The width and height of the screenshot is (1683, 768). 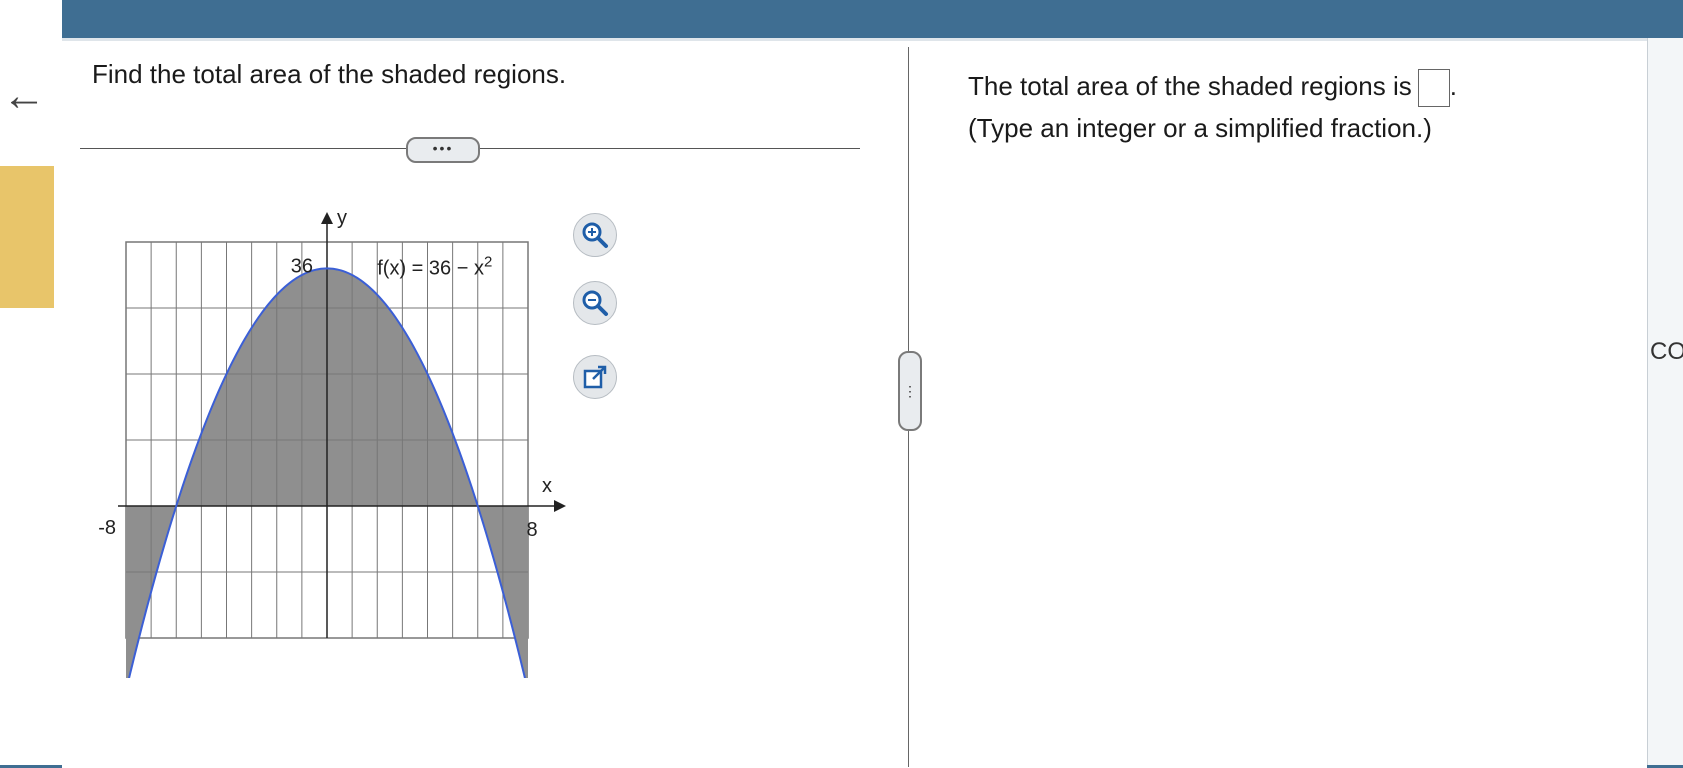 What do you see at coordinates (24, 96) in the screenshot?
I see `back-arrow-icon: ←` at bounding box center [24, 96].